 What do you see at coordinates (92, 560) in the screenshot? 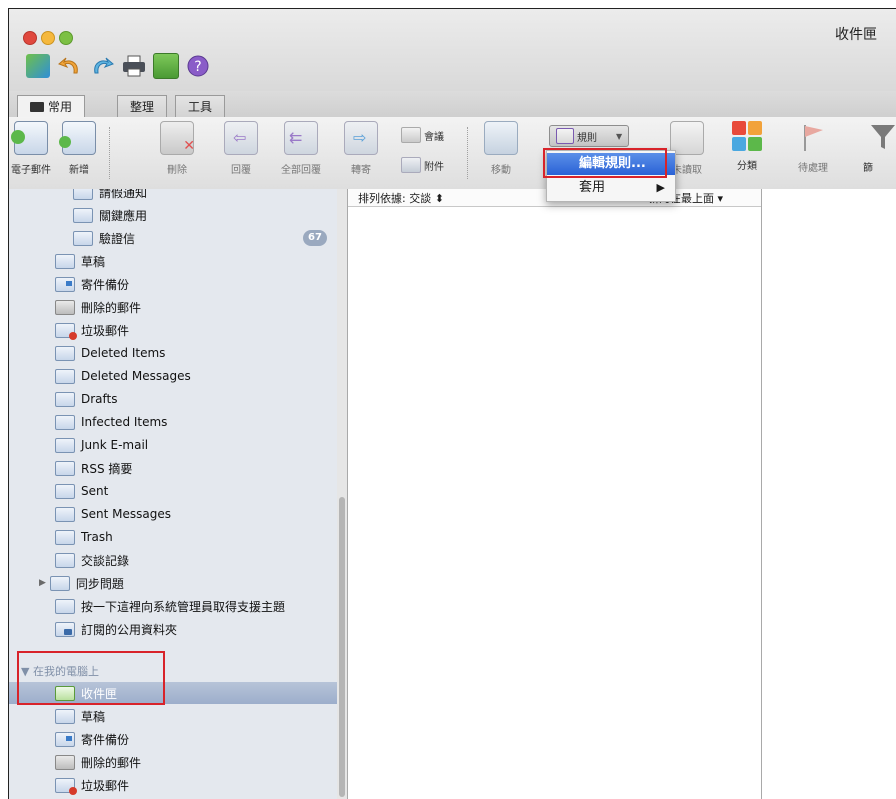
I see `folder-item: 交談記錄` at bounding box center [92, 560].